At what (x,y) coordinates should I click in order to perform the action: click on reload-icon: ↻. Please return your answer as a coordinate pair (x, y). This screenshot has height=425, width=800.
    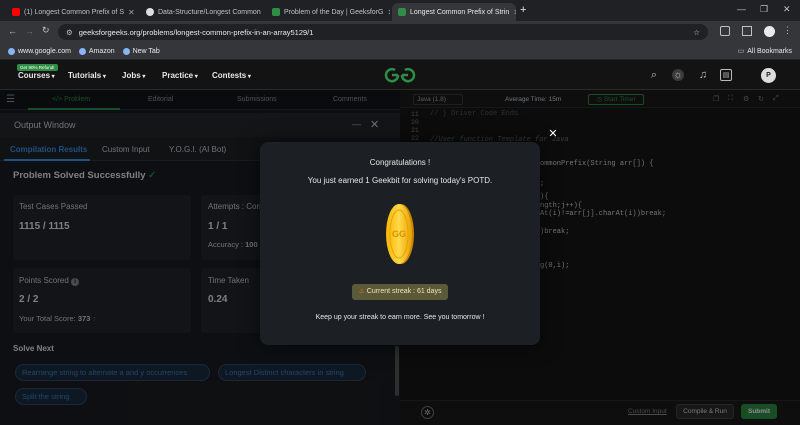
    Looking at the image, I should click on (46, 30).